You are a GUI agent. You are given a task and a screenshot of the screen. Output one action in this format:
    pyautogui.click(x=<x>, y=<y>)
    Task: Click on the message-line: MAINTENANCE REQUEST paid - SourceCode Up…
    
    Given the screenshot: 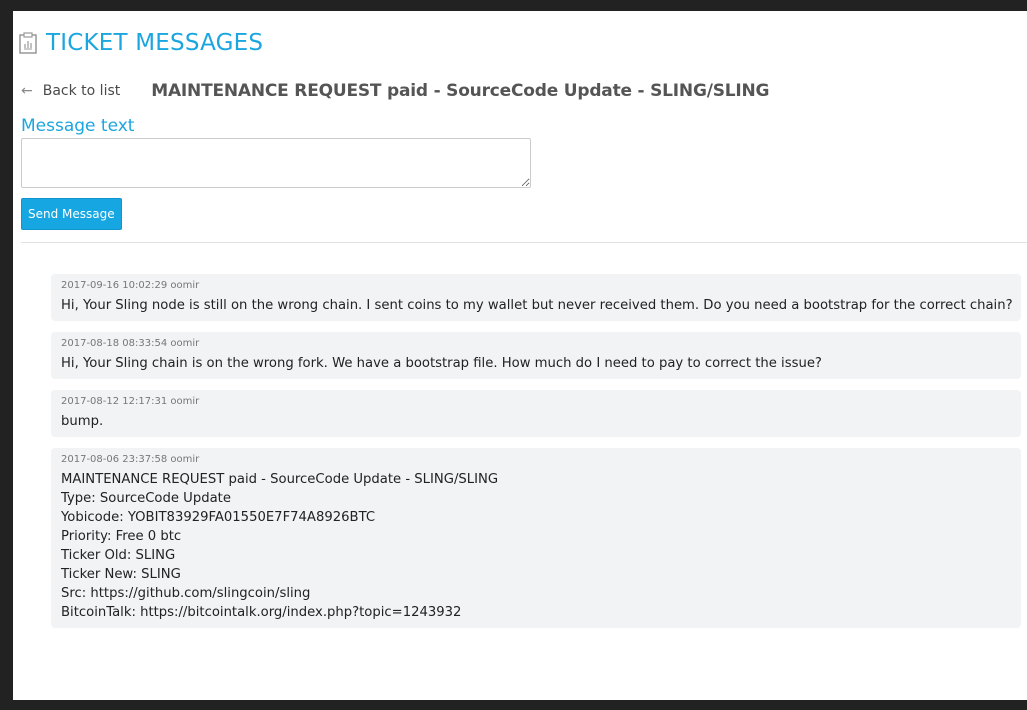 What is the action you would take?
    pyautogui.click(x=280, y=479)
    